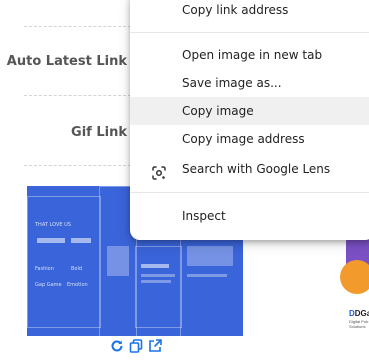 The width and height of the screenshot is (369, 362). Describe the element at coordinates (249, 55) in the screenshot. I see `menu-item-open-image-new-tab: Open image in new tab` at that location.